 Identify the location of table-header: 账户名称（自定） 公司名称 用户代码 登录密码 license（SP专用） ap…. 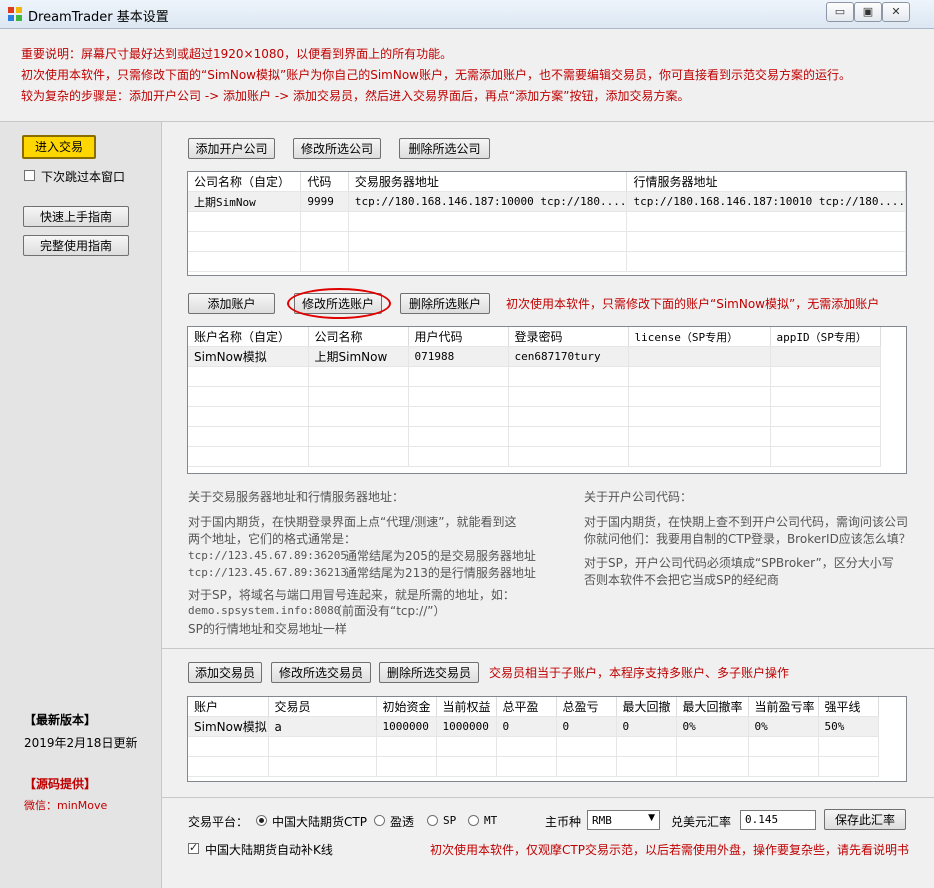
(534, 337).